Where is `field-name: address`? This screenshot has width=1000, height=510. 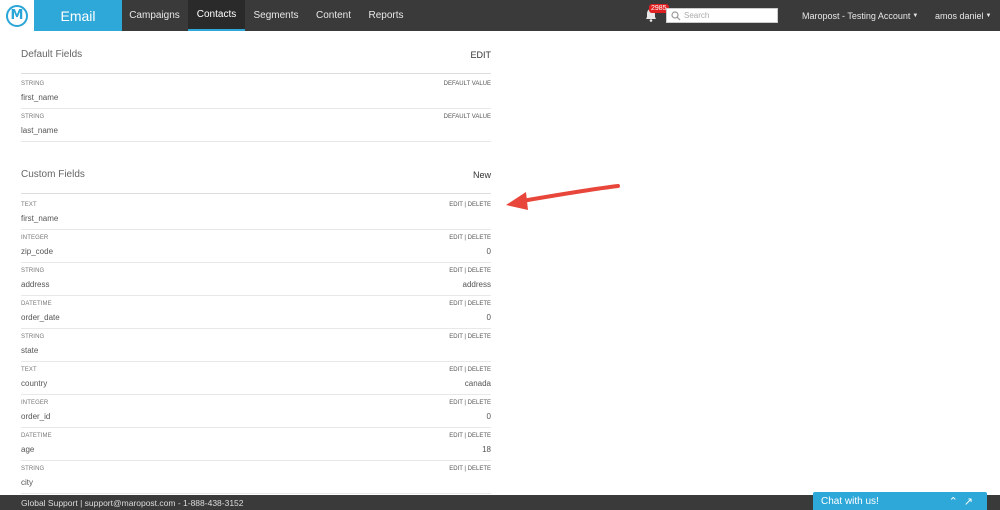 field-name: address is located at coordinates (35, 284).